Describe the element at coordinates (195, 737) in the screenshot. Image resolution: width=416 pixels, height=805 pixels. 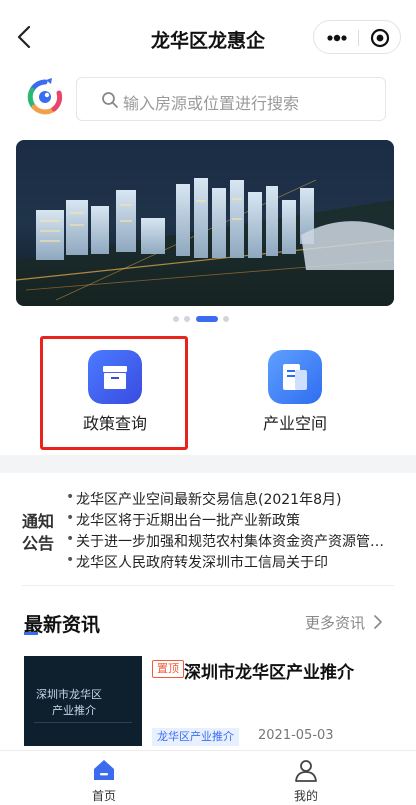
I see `news-tag: 龙华区产业推介` at that location.